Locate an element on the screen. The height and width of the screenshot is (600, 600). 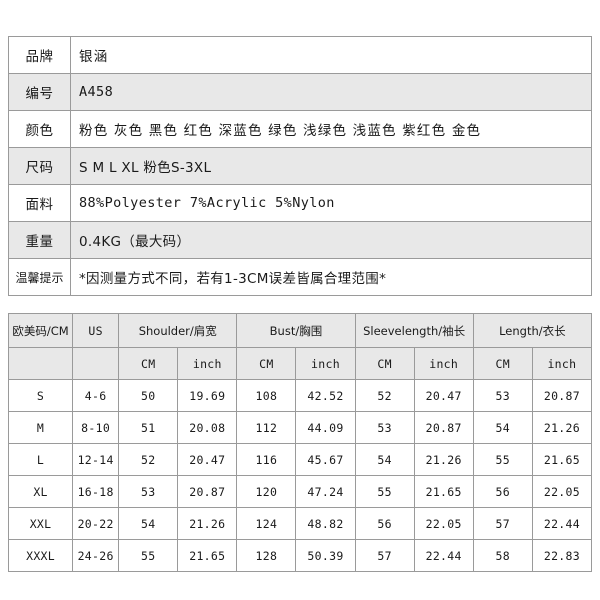
table-row: XXL 20-22 54 21.26 124 48.82 56 22.05 57 22.44 is located at coordinates (300, 523).